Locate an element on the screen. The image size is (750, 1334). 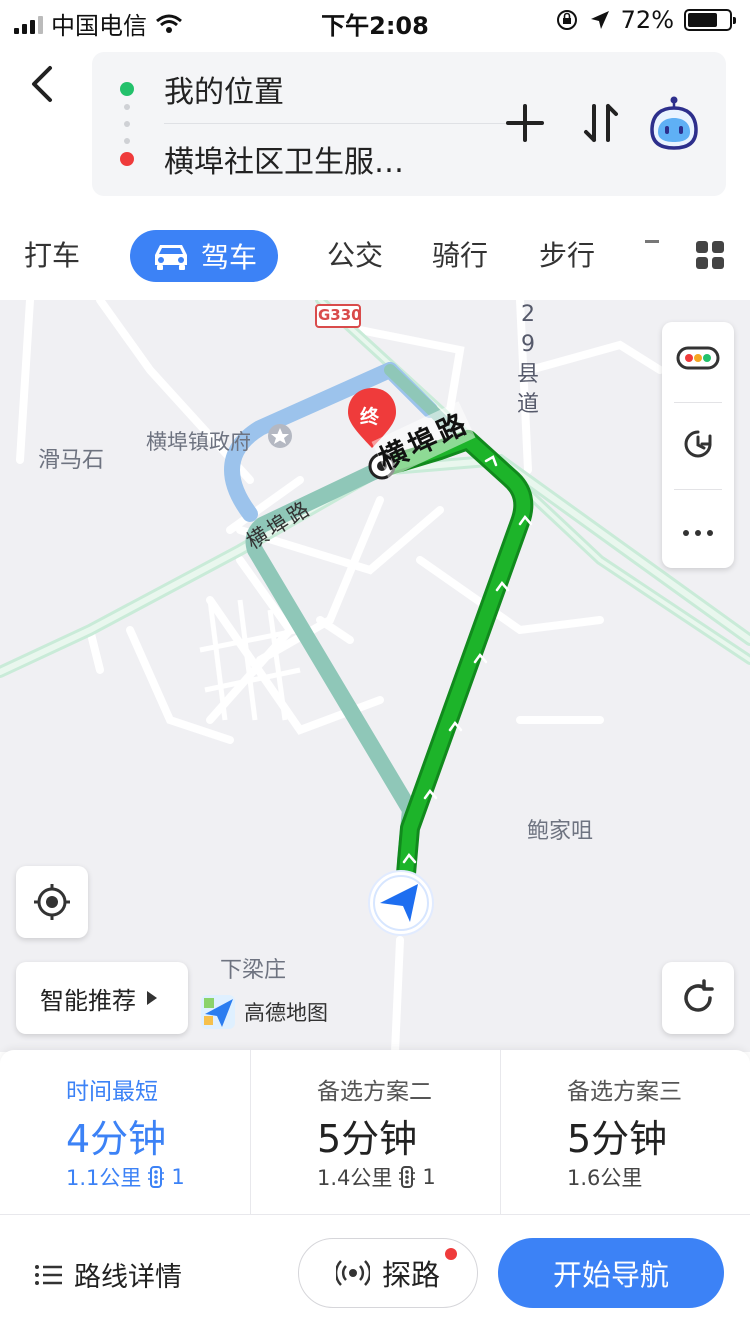
route-option-distance: 1.4公里 is located at coordinates (355, 1178).